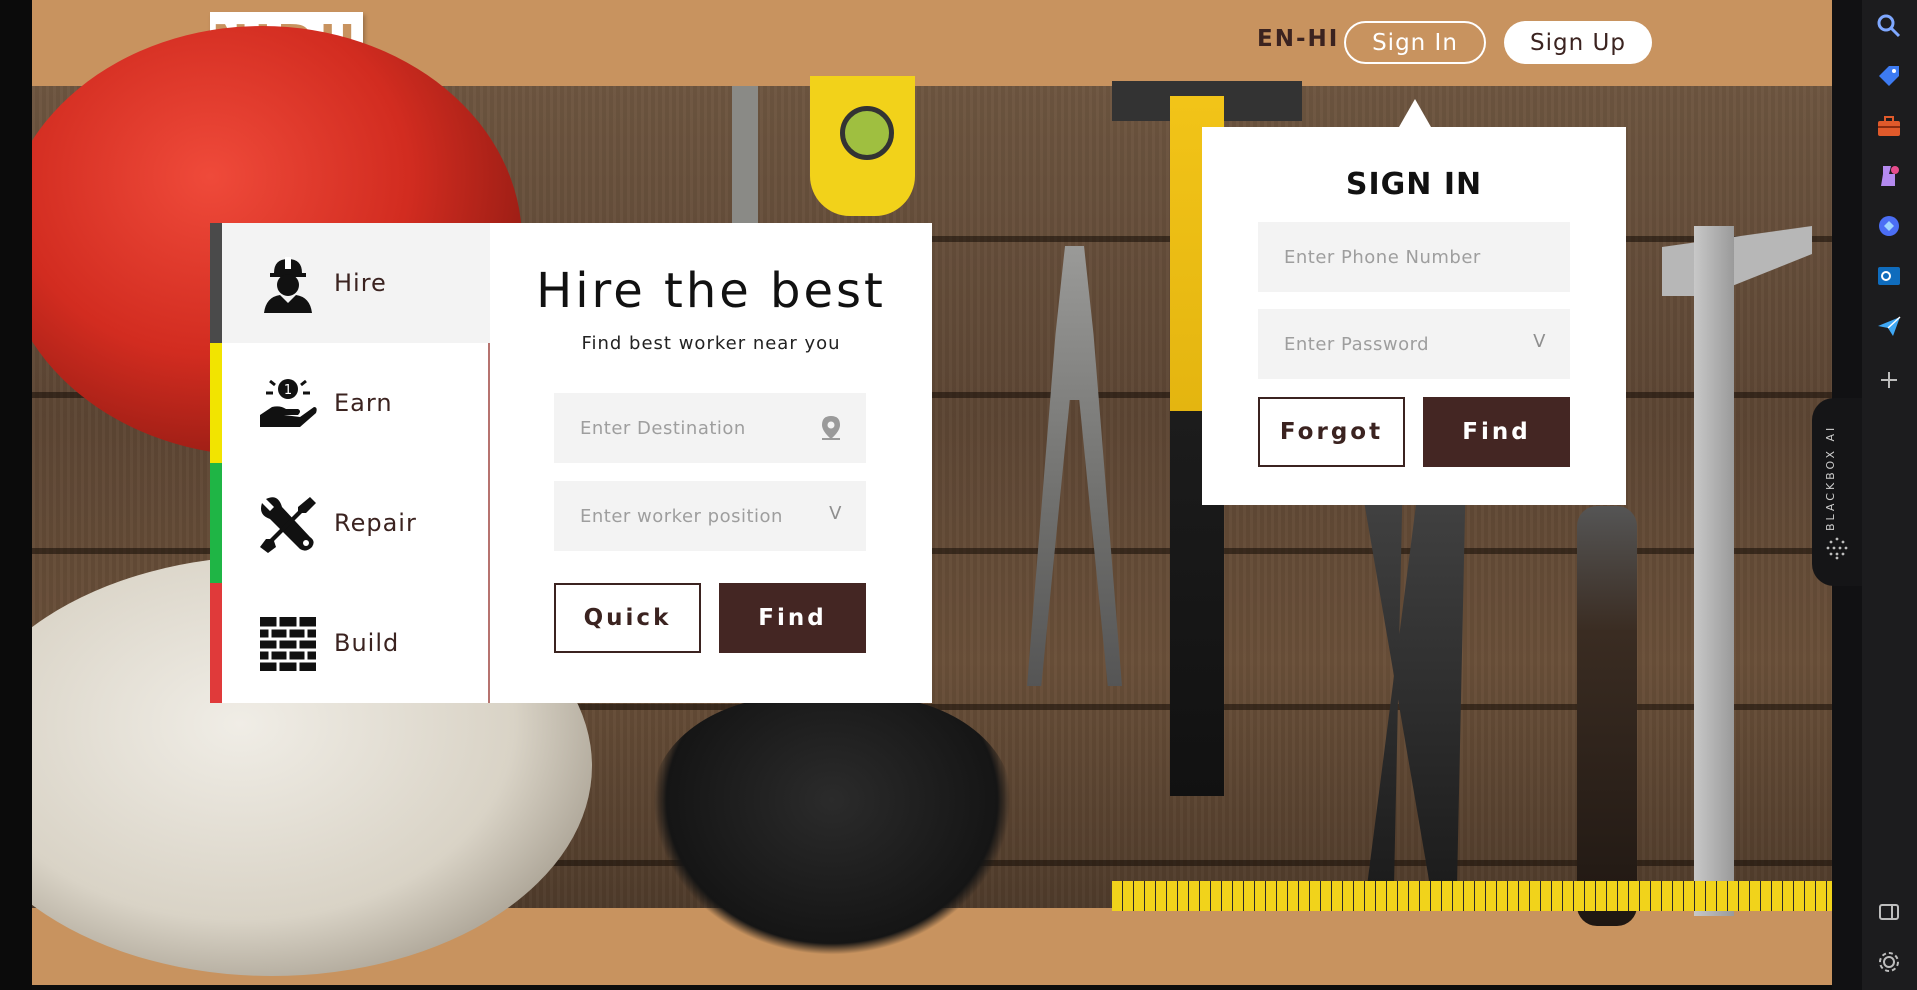 This screenshot has width=1917, height=990. Describe the element at coordinates (1331, 432) in the screenshot. I see `forgot-button: Forgot` at that location.